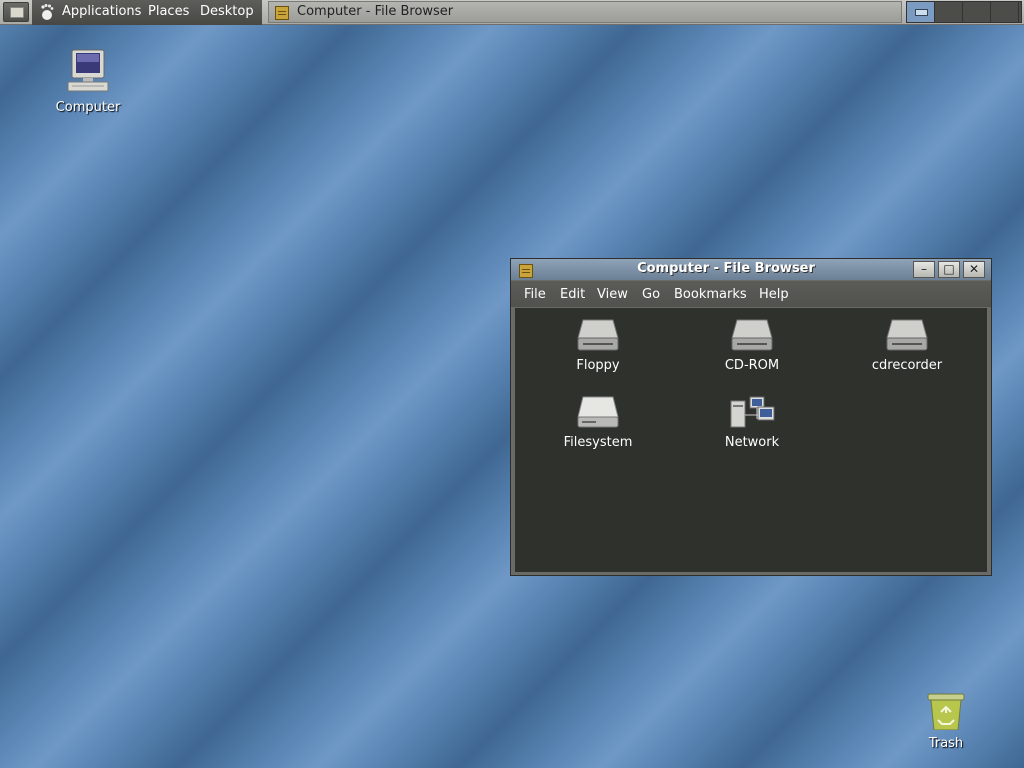 This screenshot has height=768, width=1024. What do you see at coordinates (612, 294) in the screenshot?
I see `menu-view: View` at bounding box center [612, 294].